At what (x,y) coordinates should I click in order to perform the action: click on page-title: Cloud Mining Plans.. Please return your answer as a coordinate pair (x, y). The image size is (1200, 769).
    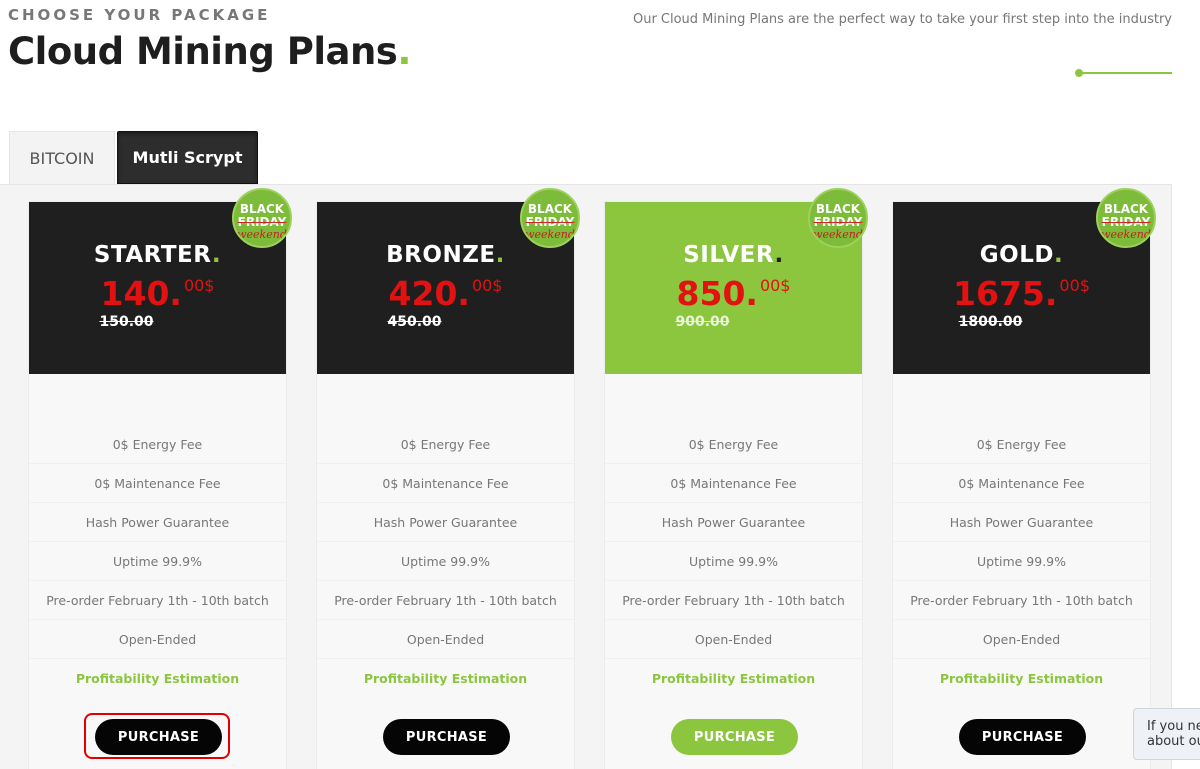
    Looking at the image, I should click on (209, 51).